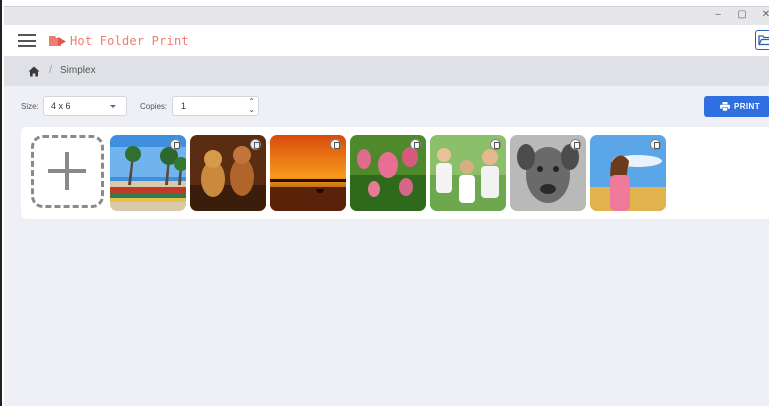 This screenshot has height=406, width=769. What do you see at coordinates (764, 14) in the screenshot?
I see `close-button: ✕` at bounding box center [764, 14].